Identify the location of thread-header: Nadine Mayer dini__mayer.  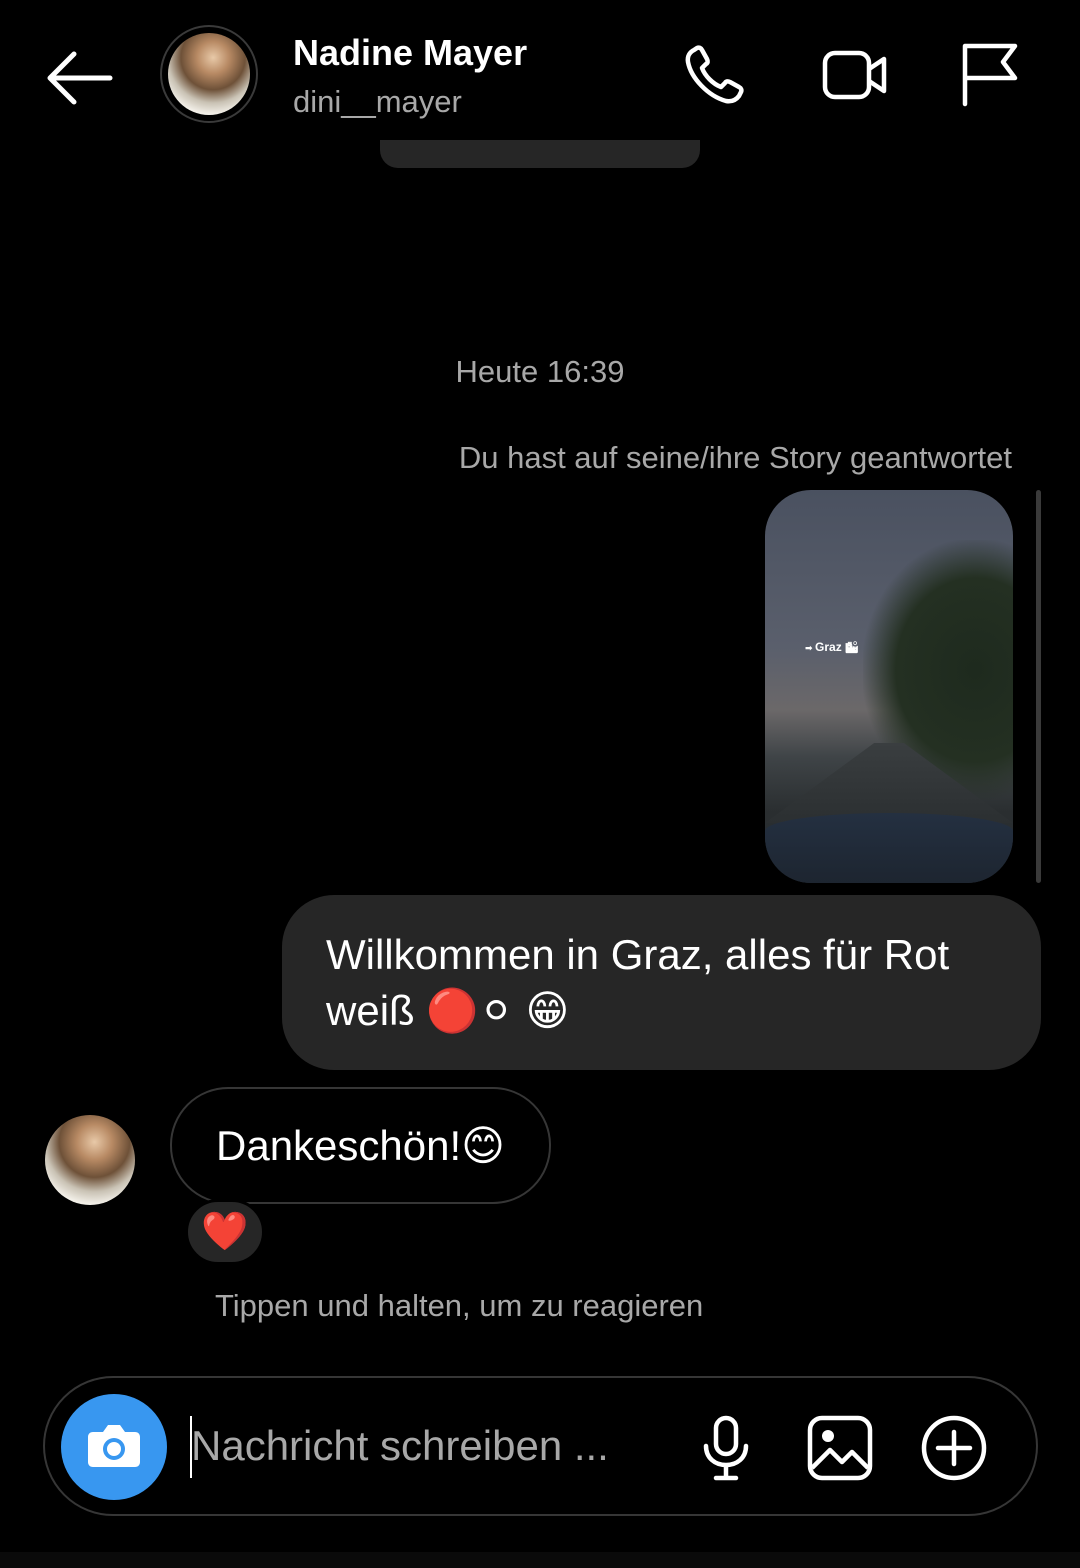
(540, 77).